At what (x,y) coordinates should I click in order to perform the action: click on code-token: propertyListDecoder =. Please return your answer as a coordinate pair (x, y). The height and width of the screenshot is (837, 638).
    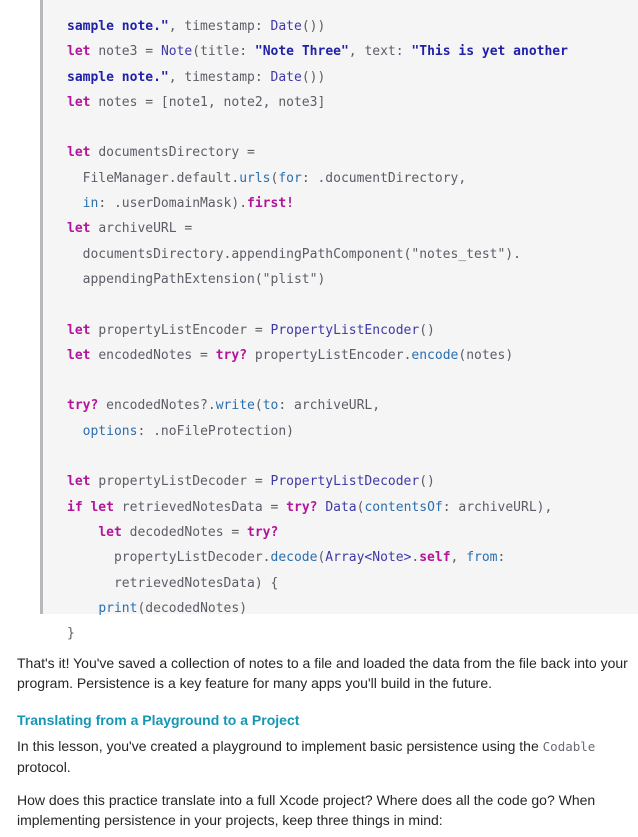
    Looking at the image, I should click on (184, 482).